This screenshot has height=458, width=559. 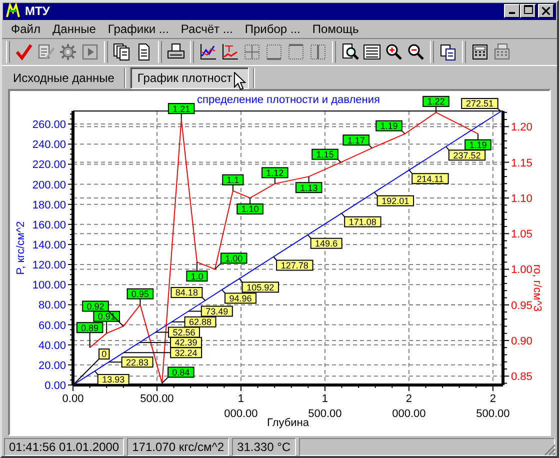 What do you see at coordinates (308, 185) in the screenshot?
I see `data-label: 1.13` at bounding box center [308, 185].